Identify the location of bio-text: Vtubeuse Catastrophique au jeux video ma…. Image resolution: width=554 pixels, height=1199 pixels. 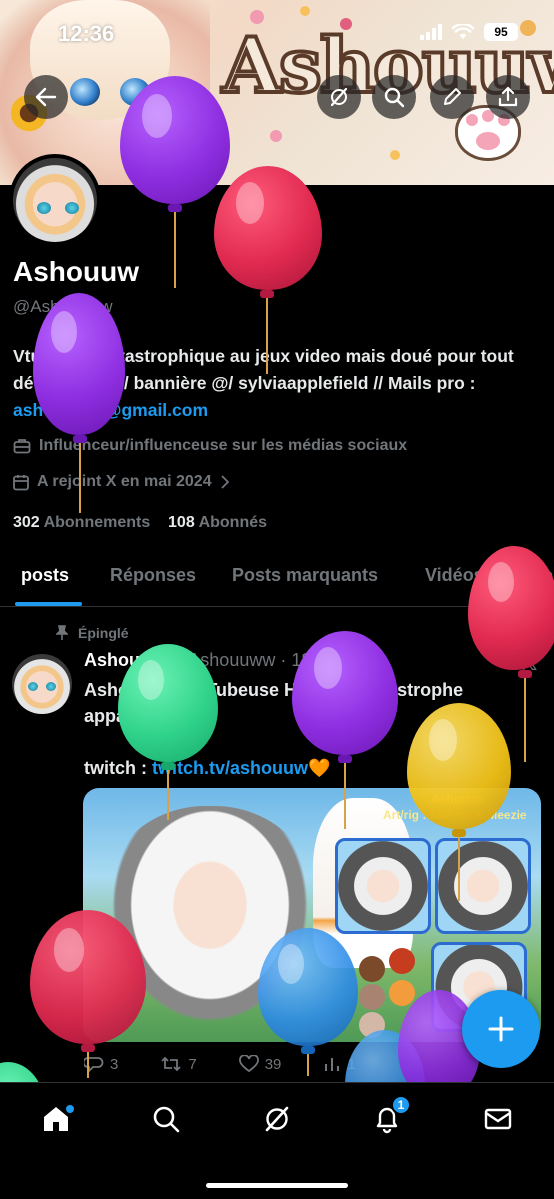
(263, 369).